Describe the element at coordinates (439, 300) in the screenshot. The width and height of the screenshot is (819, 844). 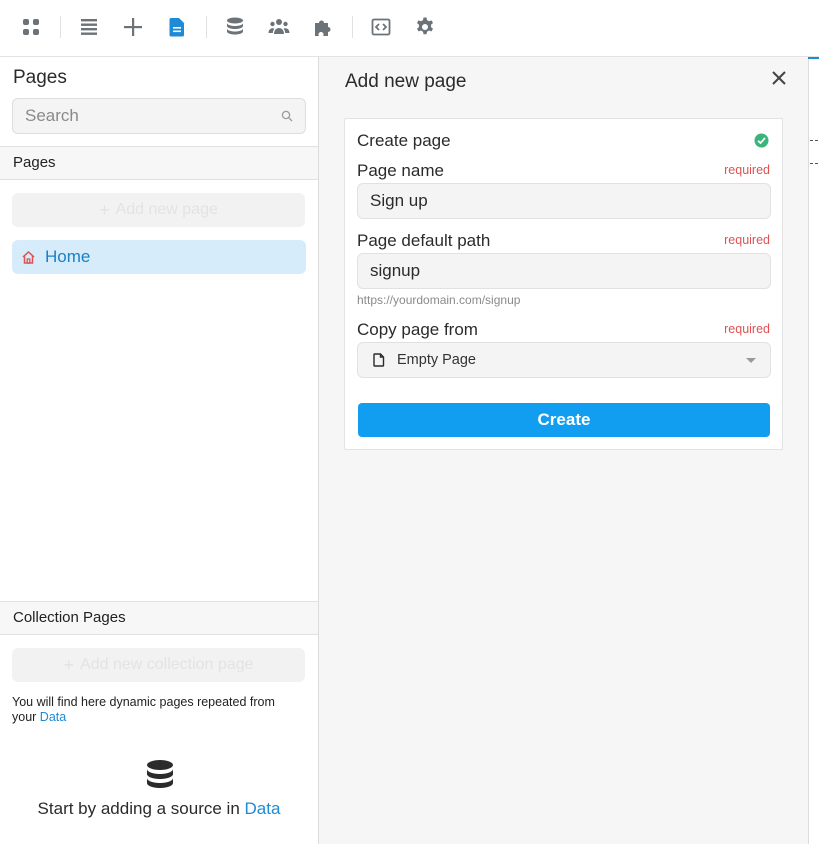
I see `path-hint: https://yourdomain.com/signup` at that location.